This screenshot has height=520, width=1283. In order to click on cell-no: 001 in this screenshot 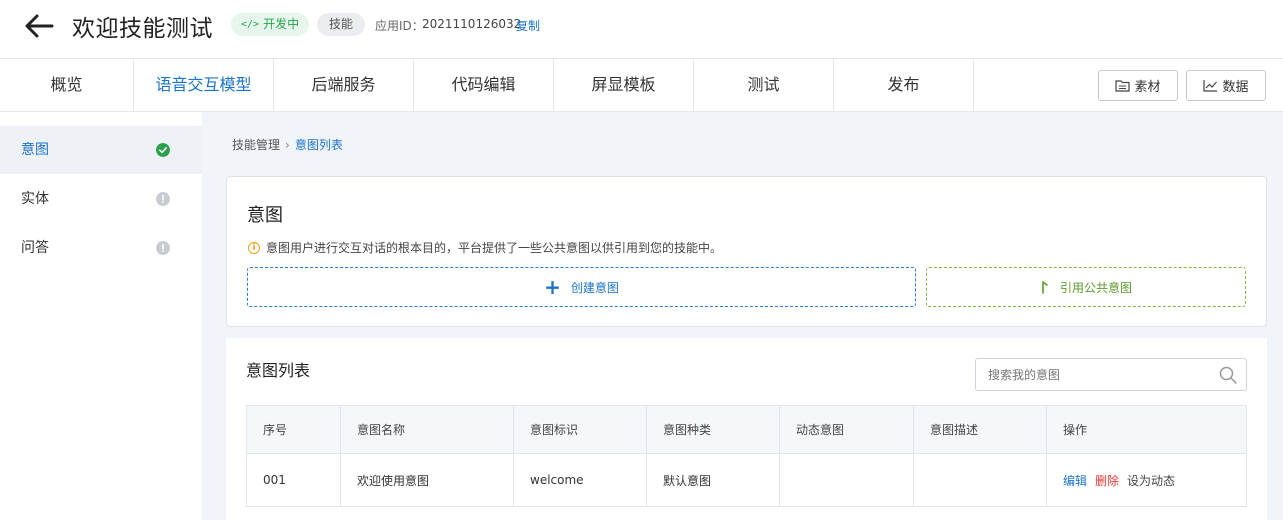, I will do `click(293, 480)`.